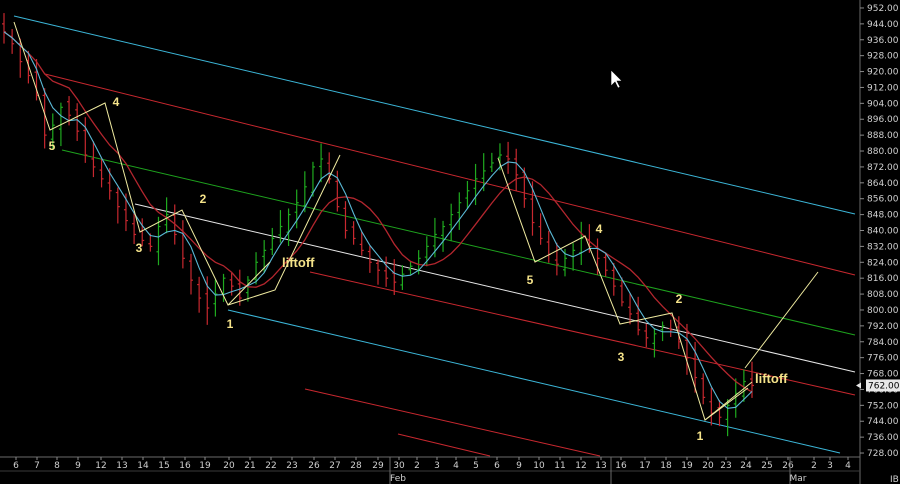  Describe the element at coordinates (883, 438) in the screenshot. I see `y-tick-label: 736.00` at that location.